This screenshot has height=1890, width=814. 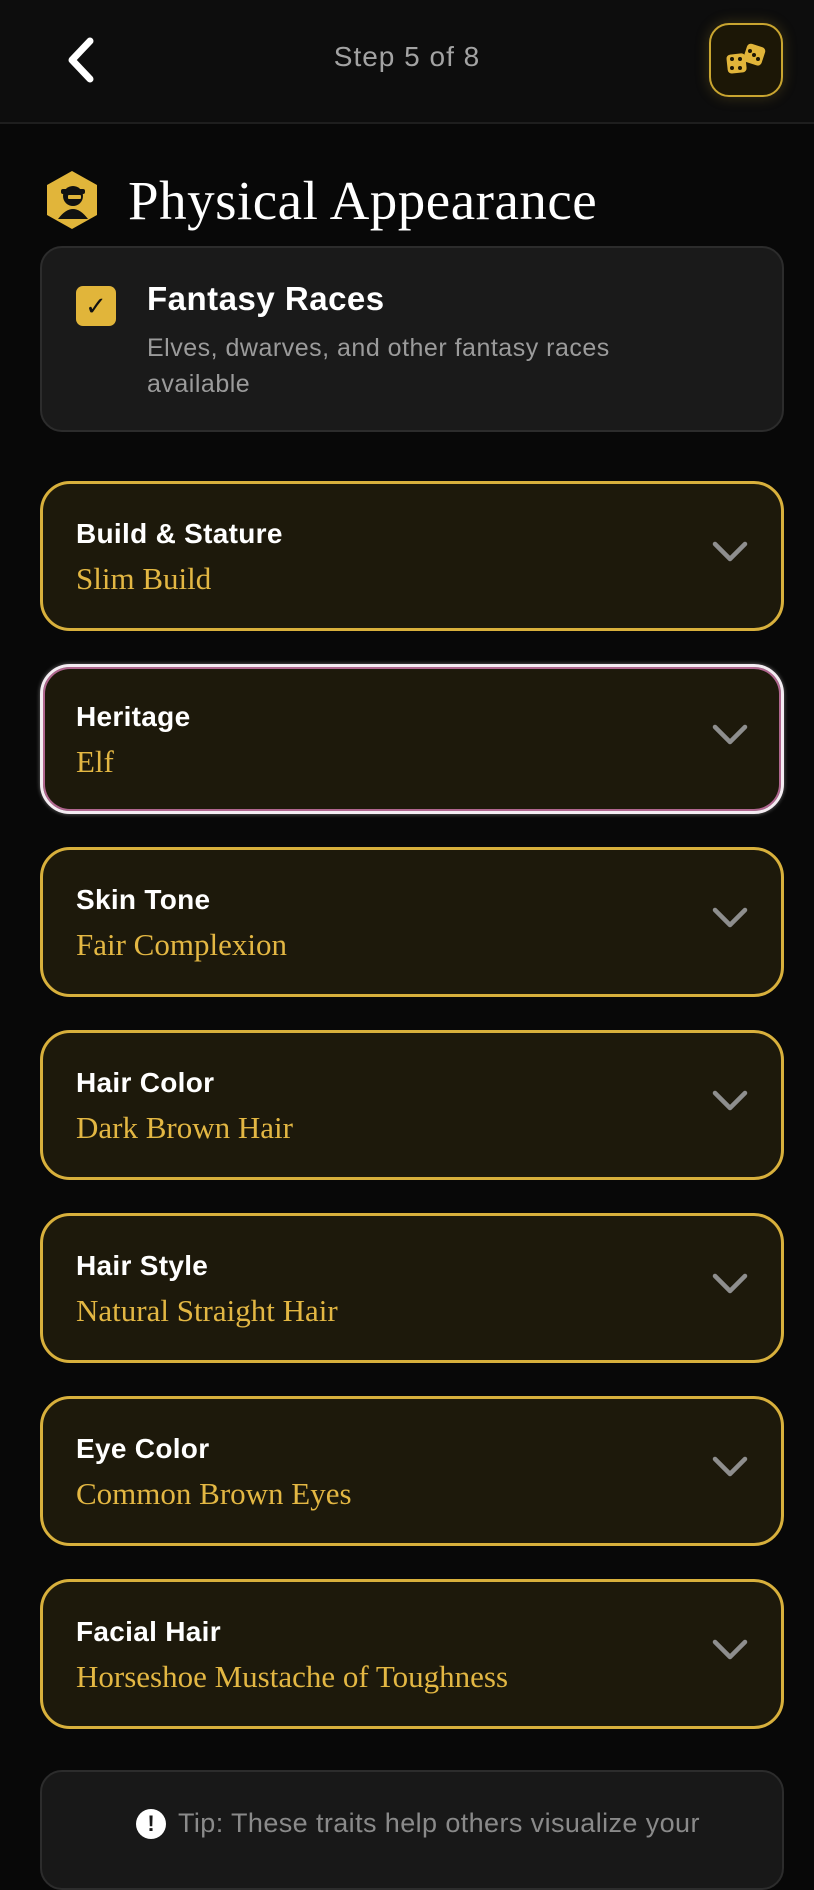 I want to click on build-stature-select: Build & Stature Slim Build, so click(x=412, y=556).